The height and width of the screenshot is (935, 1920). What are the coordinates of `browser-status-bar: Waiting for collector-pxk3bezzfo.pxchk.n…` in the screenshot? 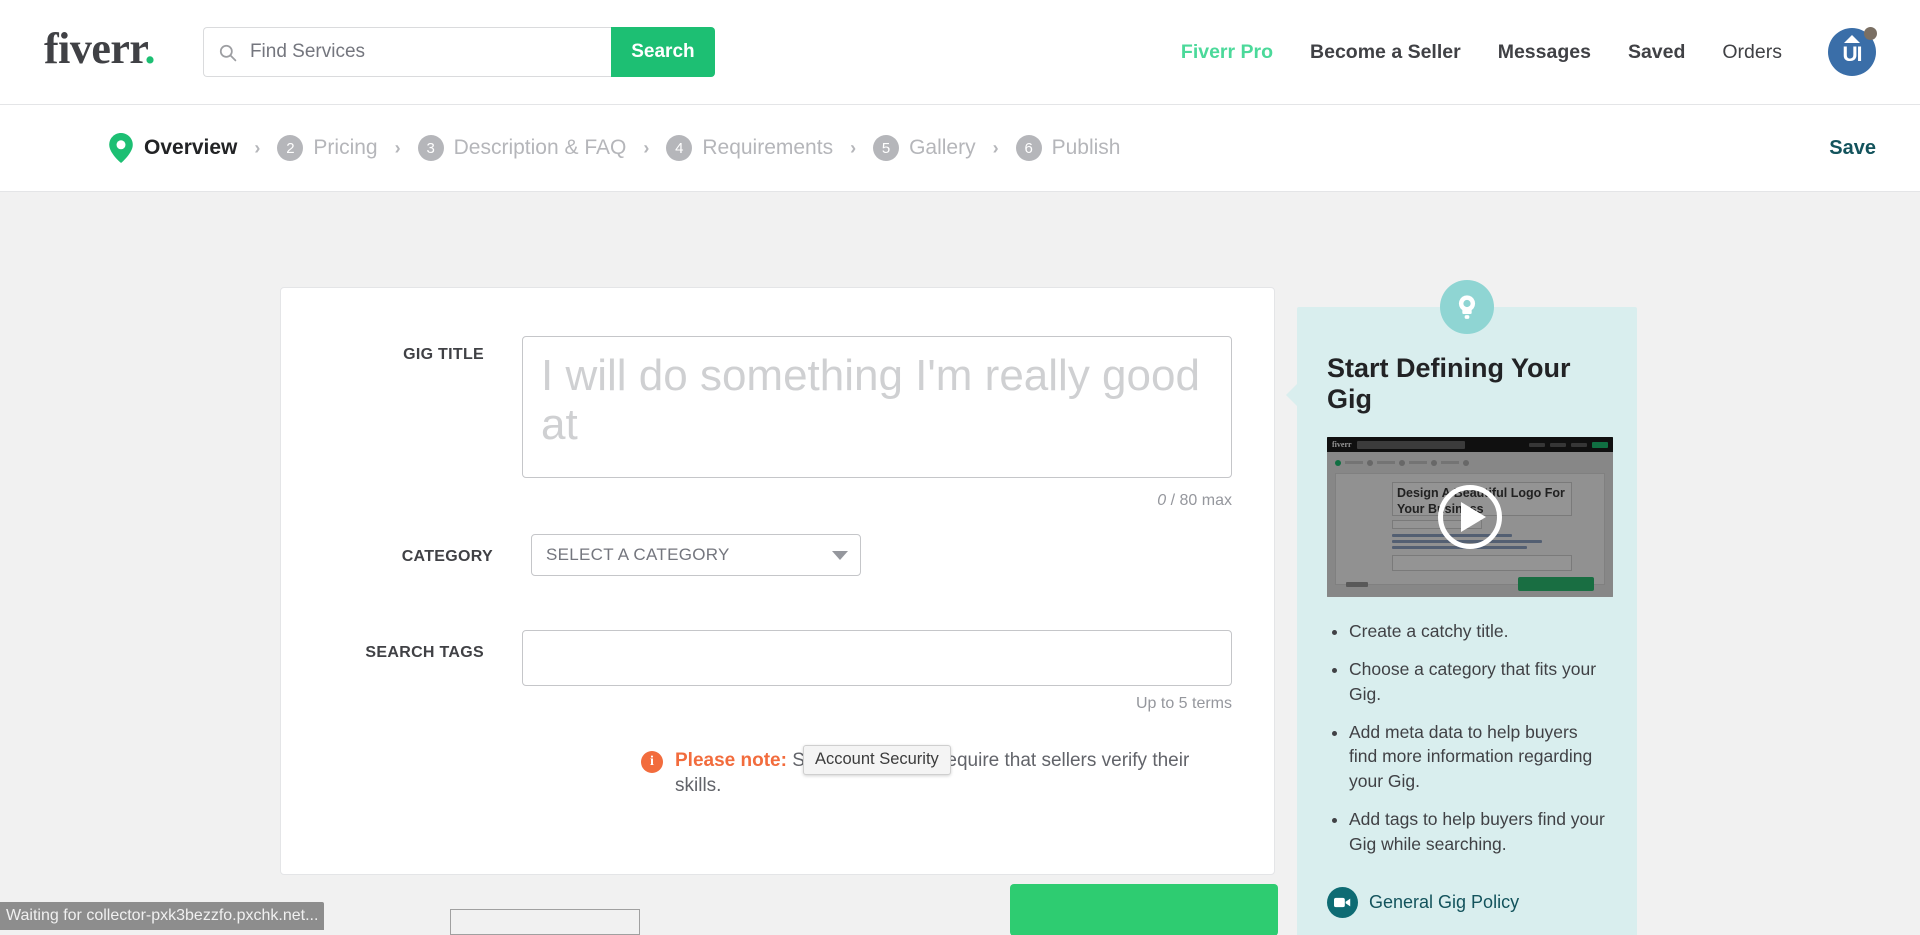 It's located at (162, 916).